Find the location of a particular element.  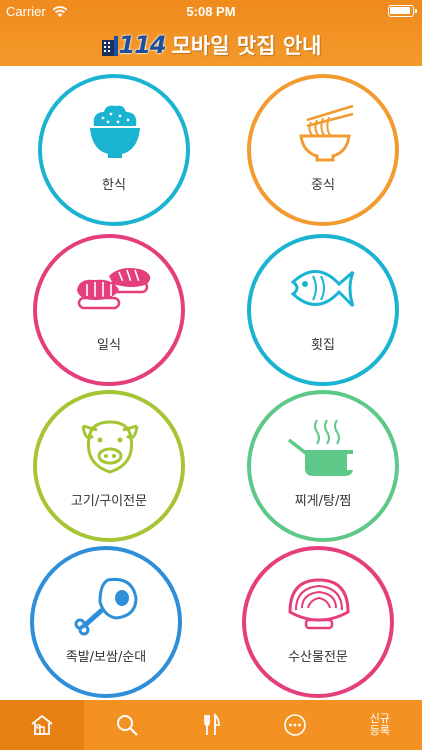

category-label: 중식 is located at coordinates (323, 185).